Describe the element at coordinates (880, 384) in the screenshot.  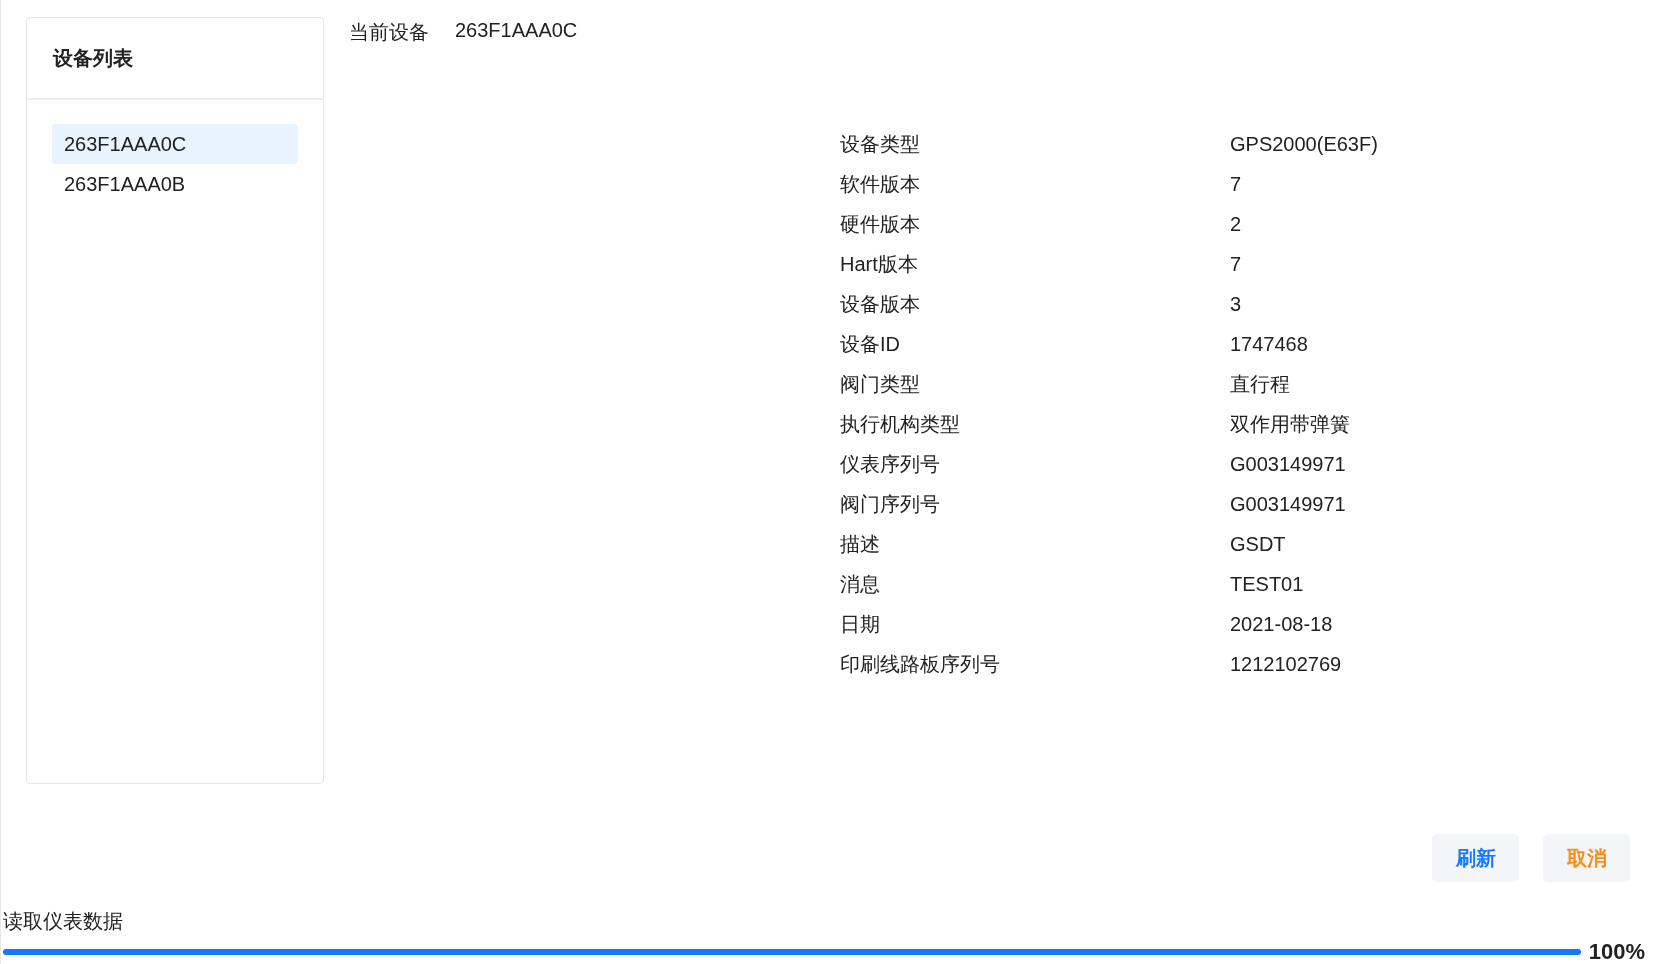
I see `property-label: 阀门类型` at that location.